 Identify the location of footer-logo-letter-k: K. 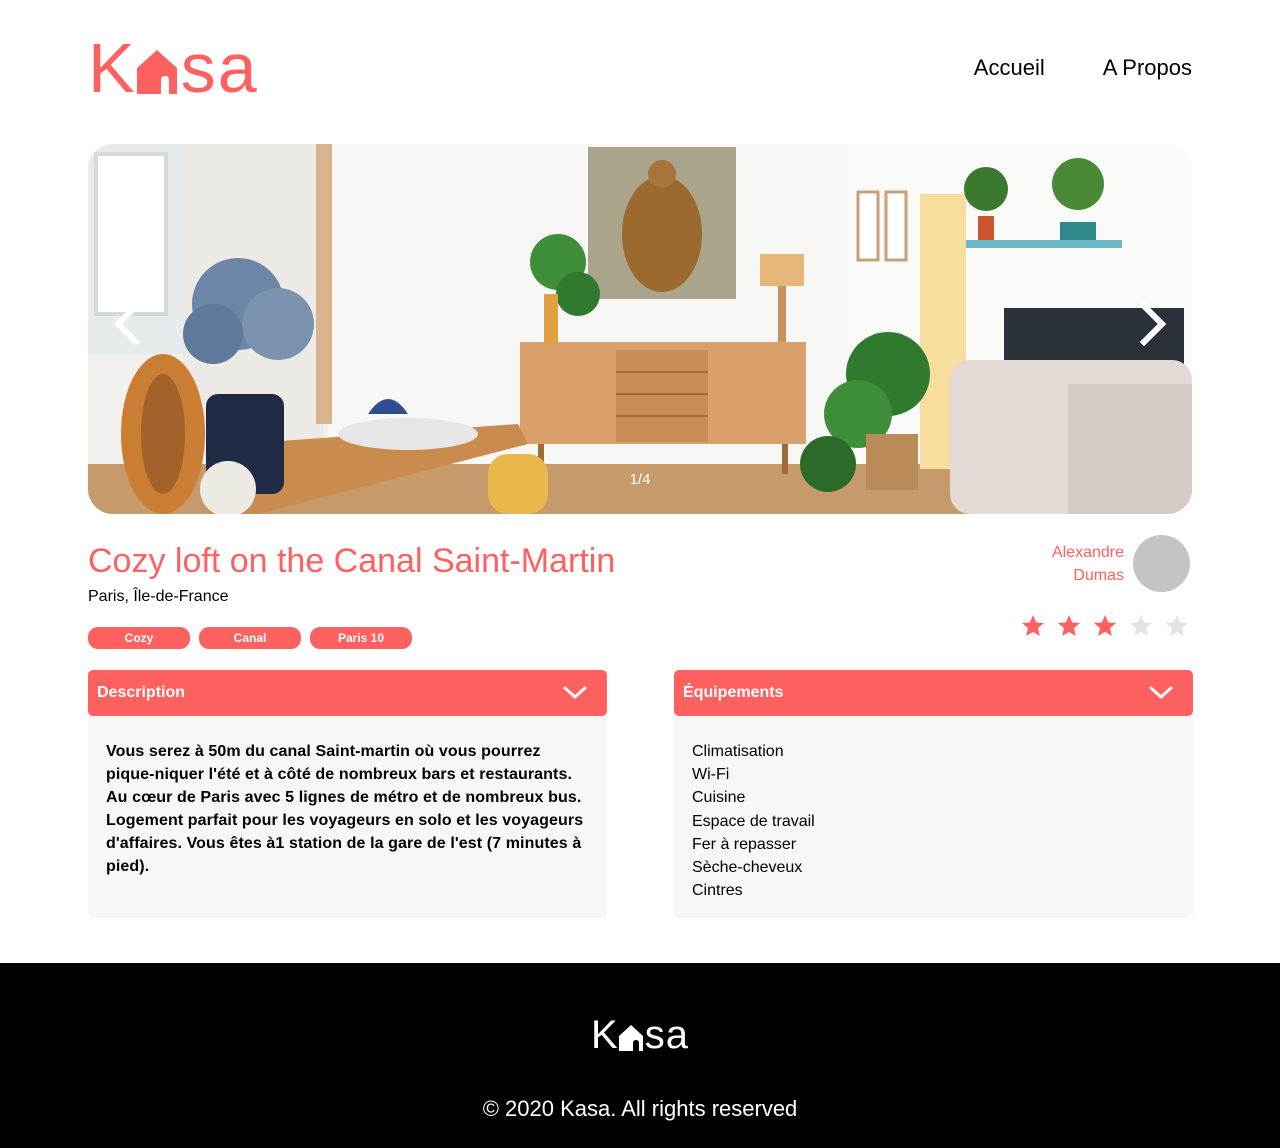
(605, 1035).